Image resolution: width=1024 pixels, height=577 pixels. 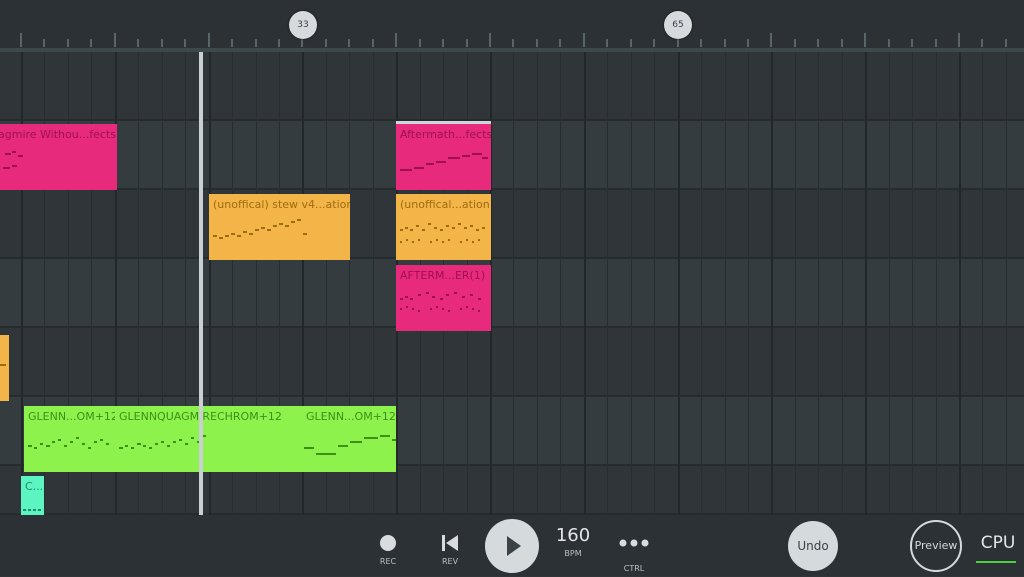 I want to click on rewind-label: REV, so click(x=450, y=561).